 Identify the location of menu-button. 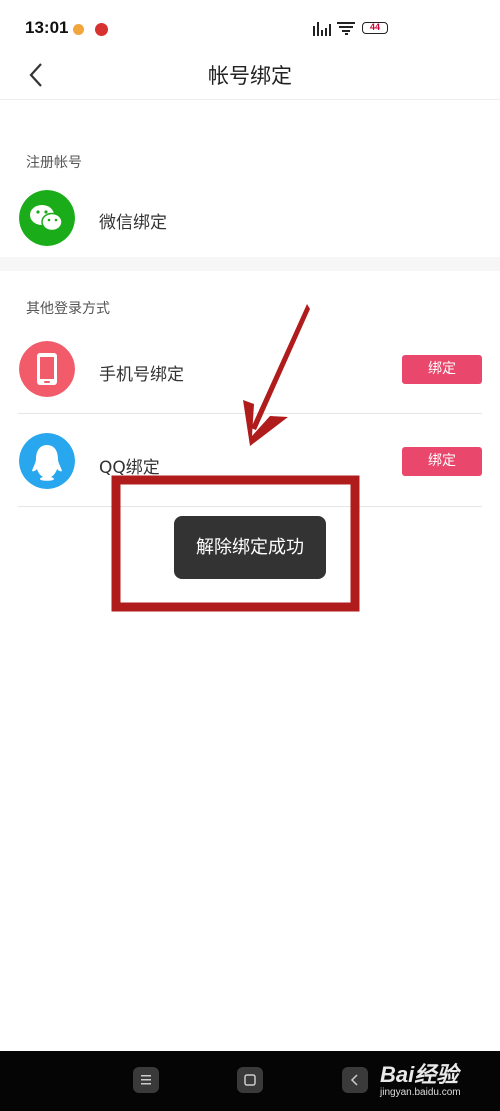
(146, 1080).